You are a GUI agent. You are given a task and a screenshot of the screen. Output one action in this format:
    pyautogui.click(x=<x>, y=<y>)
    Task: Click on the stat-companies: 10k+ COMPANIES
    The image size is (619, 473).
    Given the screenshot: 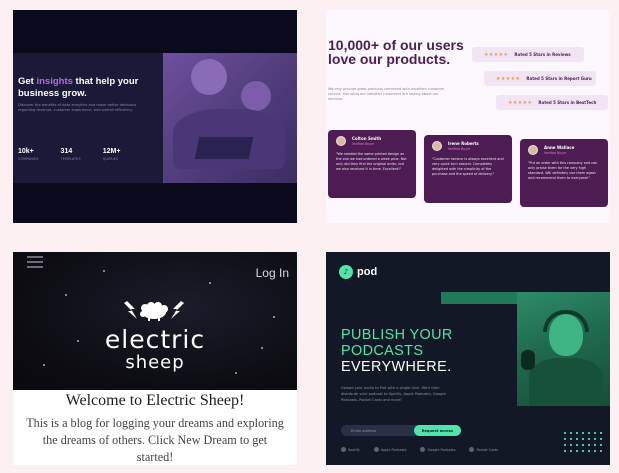 What is the action you would take?
    pyautogui.click(x=28, y=154)
    